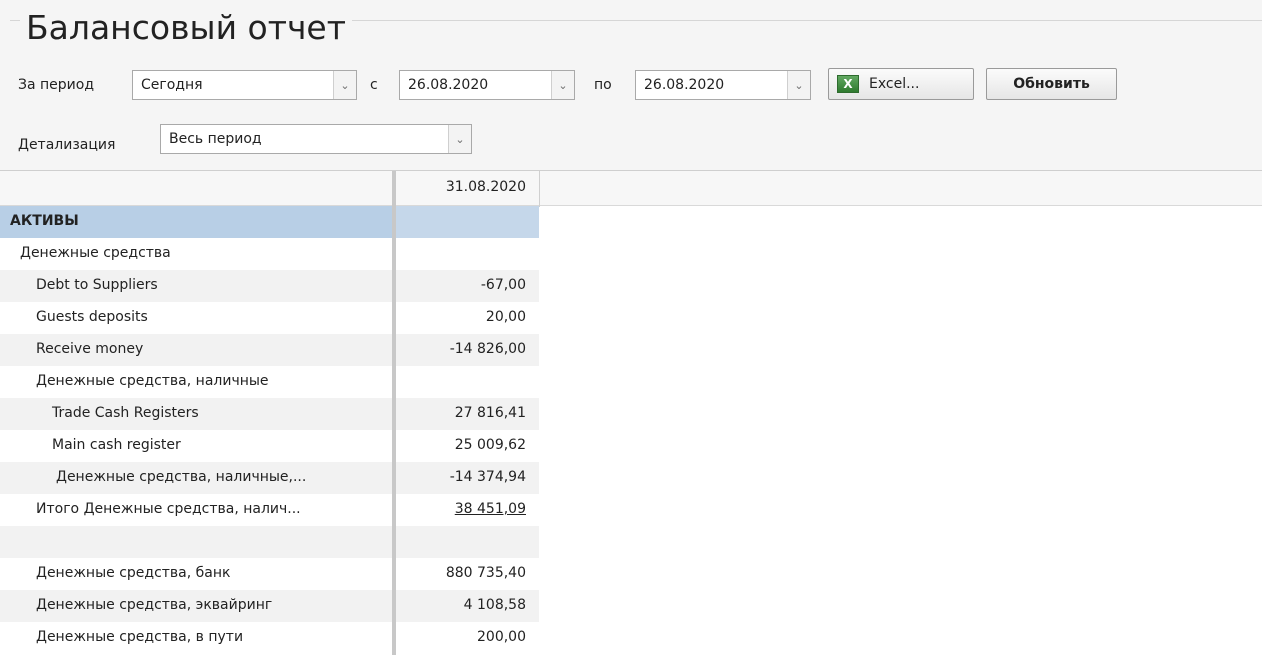 The width and height of the screenshot is (1262, 655). Describe the element at coordinates (152, 381) in the screenshot. I see `row-name: Денежные средства, наличные` at that location.